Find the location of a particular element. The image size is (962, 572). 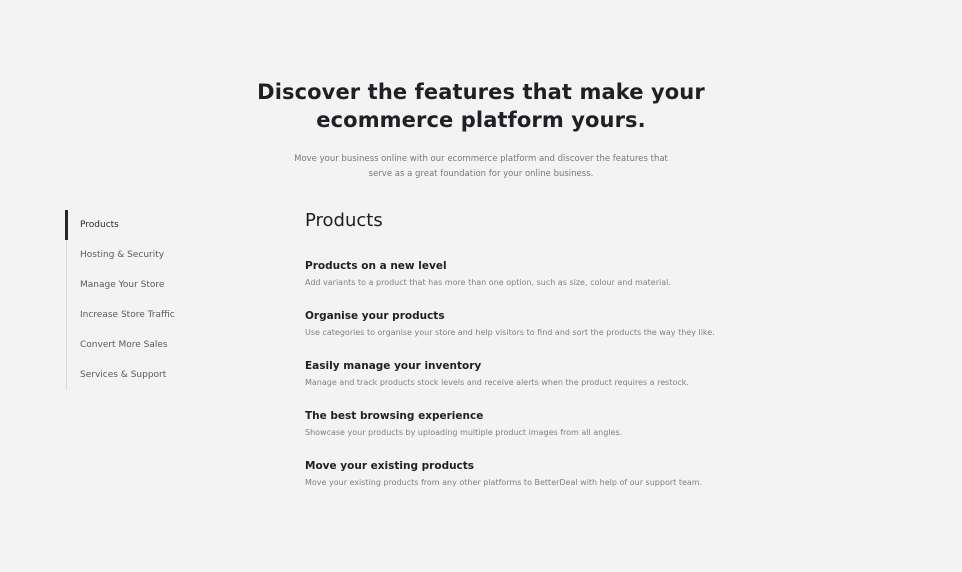

sidebar-item-products: Products is located at coordinates (161, 225).